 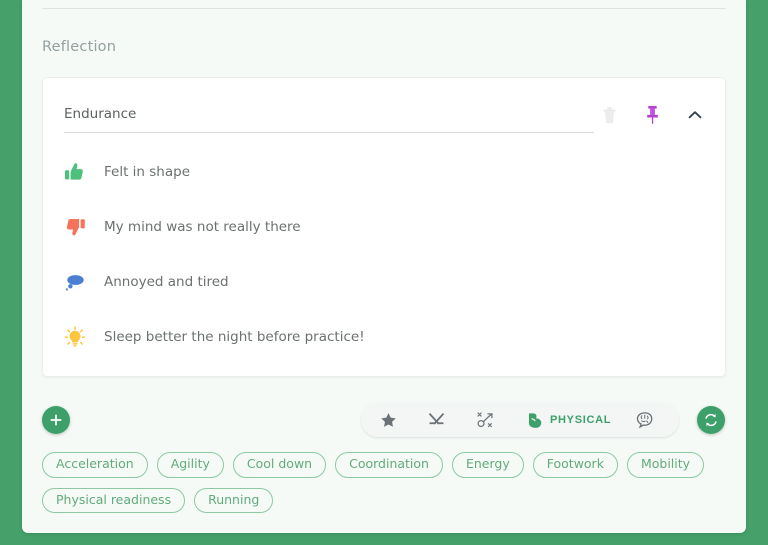 I want to click on reflection-title-wrap, so click(x=329, y=118).